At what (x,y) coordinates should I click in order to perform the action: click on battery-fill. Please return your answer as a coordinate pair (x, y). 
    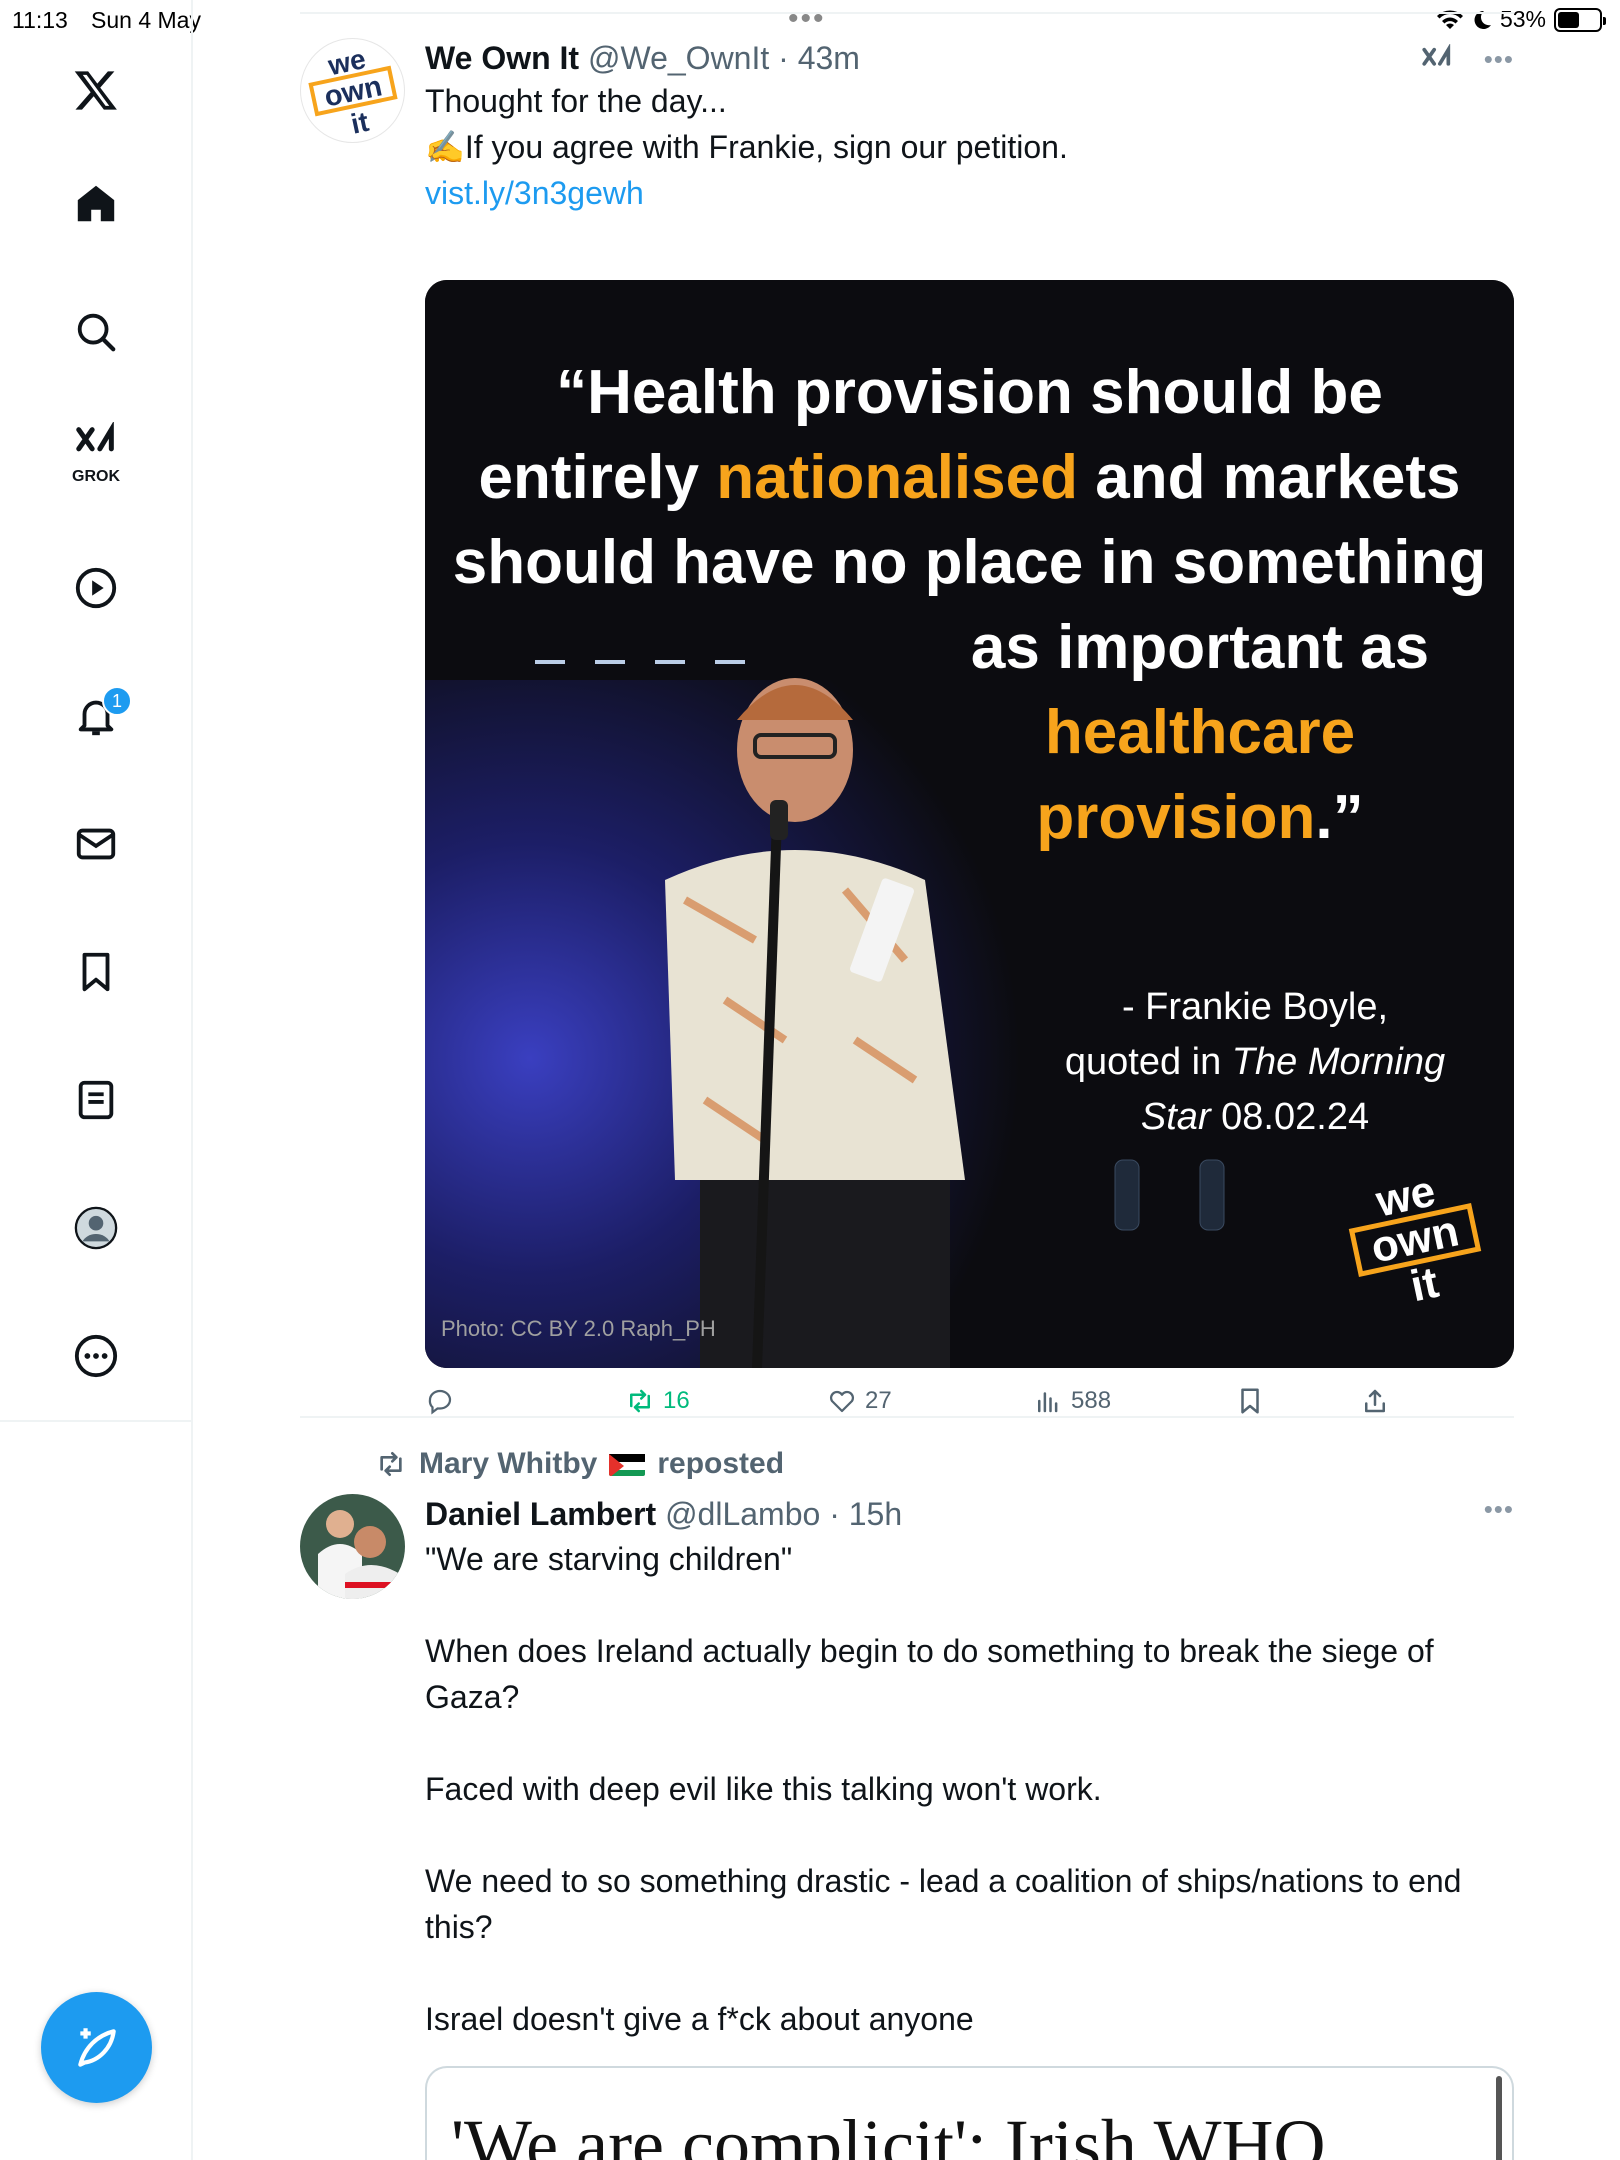
    Looking at the image, I should click on (1569, 19).